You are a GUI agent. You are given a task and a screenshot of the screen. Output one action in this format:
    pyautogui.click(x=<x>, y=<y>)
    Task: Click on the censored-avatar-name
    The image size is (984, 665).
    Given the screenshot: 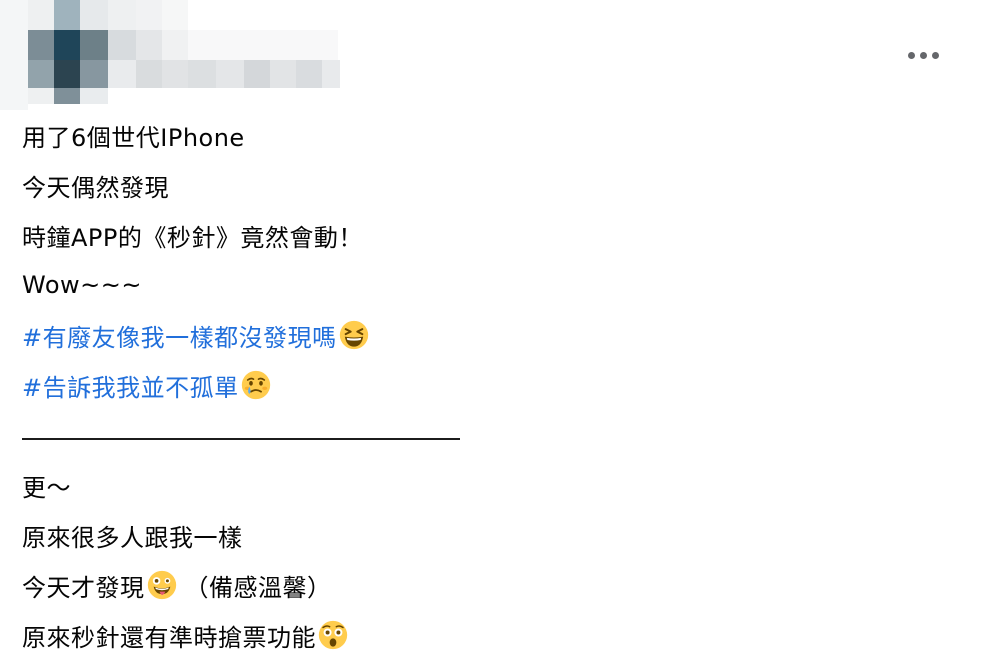 What is the action you would take?
    pyautogui.click(x=180, y=55)
    